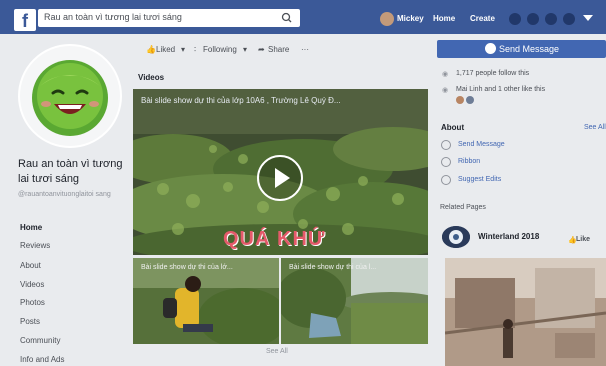 The width and height of the screenshot is (606, 366). What do you see at coordinates (387, 19) in the screenshot?
I see `user-avatar` at bounding box center [387, 19].